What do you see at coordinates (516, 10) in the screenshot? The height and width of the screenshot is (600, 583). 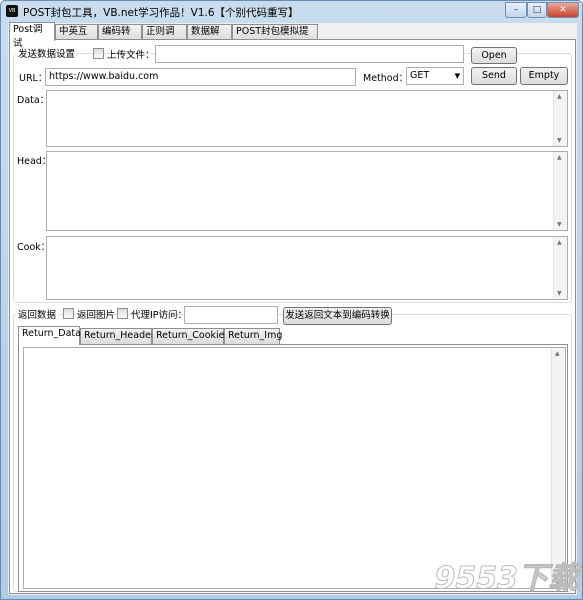 I see `minimize-button: –` at bounding box center [516, 10].